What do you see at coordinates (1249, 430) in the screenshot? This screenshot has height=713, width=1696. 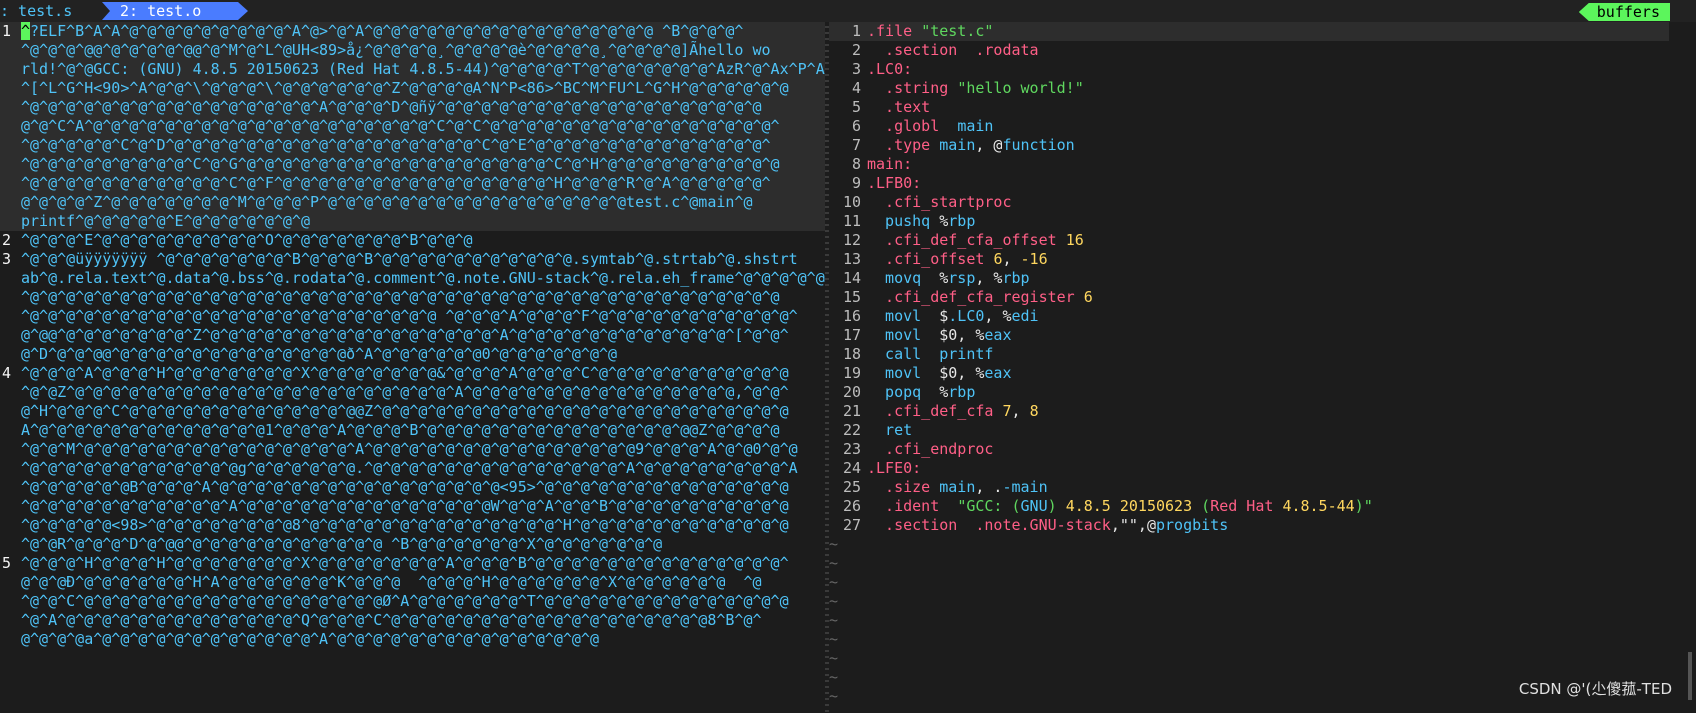 I see `right-line: 22 ret` at bounding box center [1249, 430].